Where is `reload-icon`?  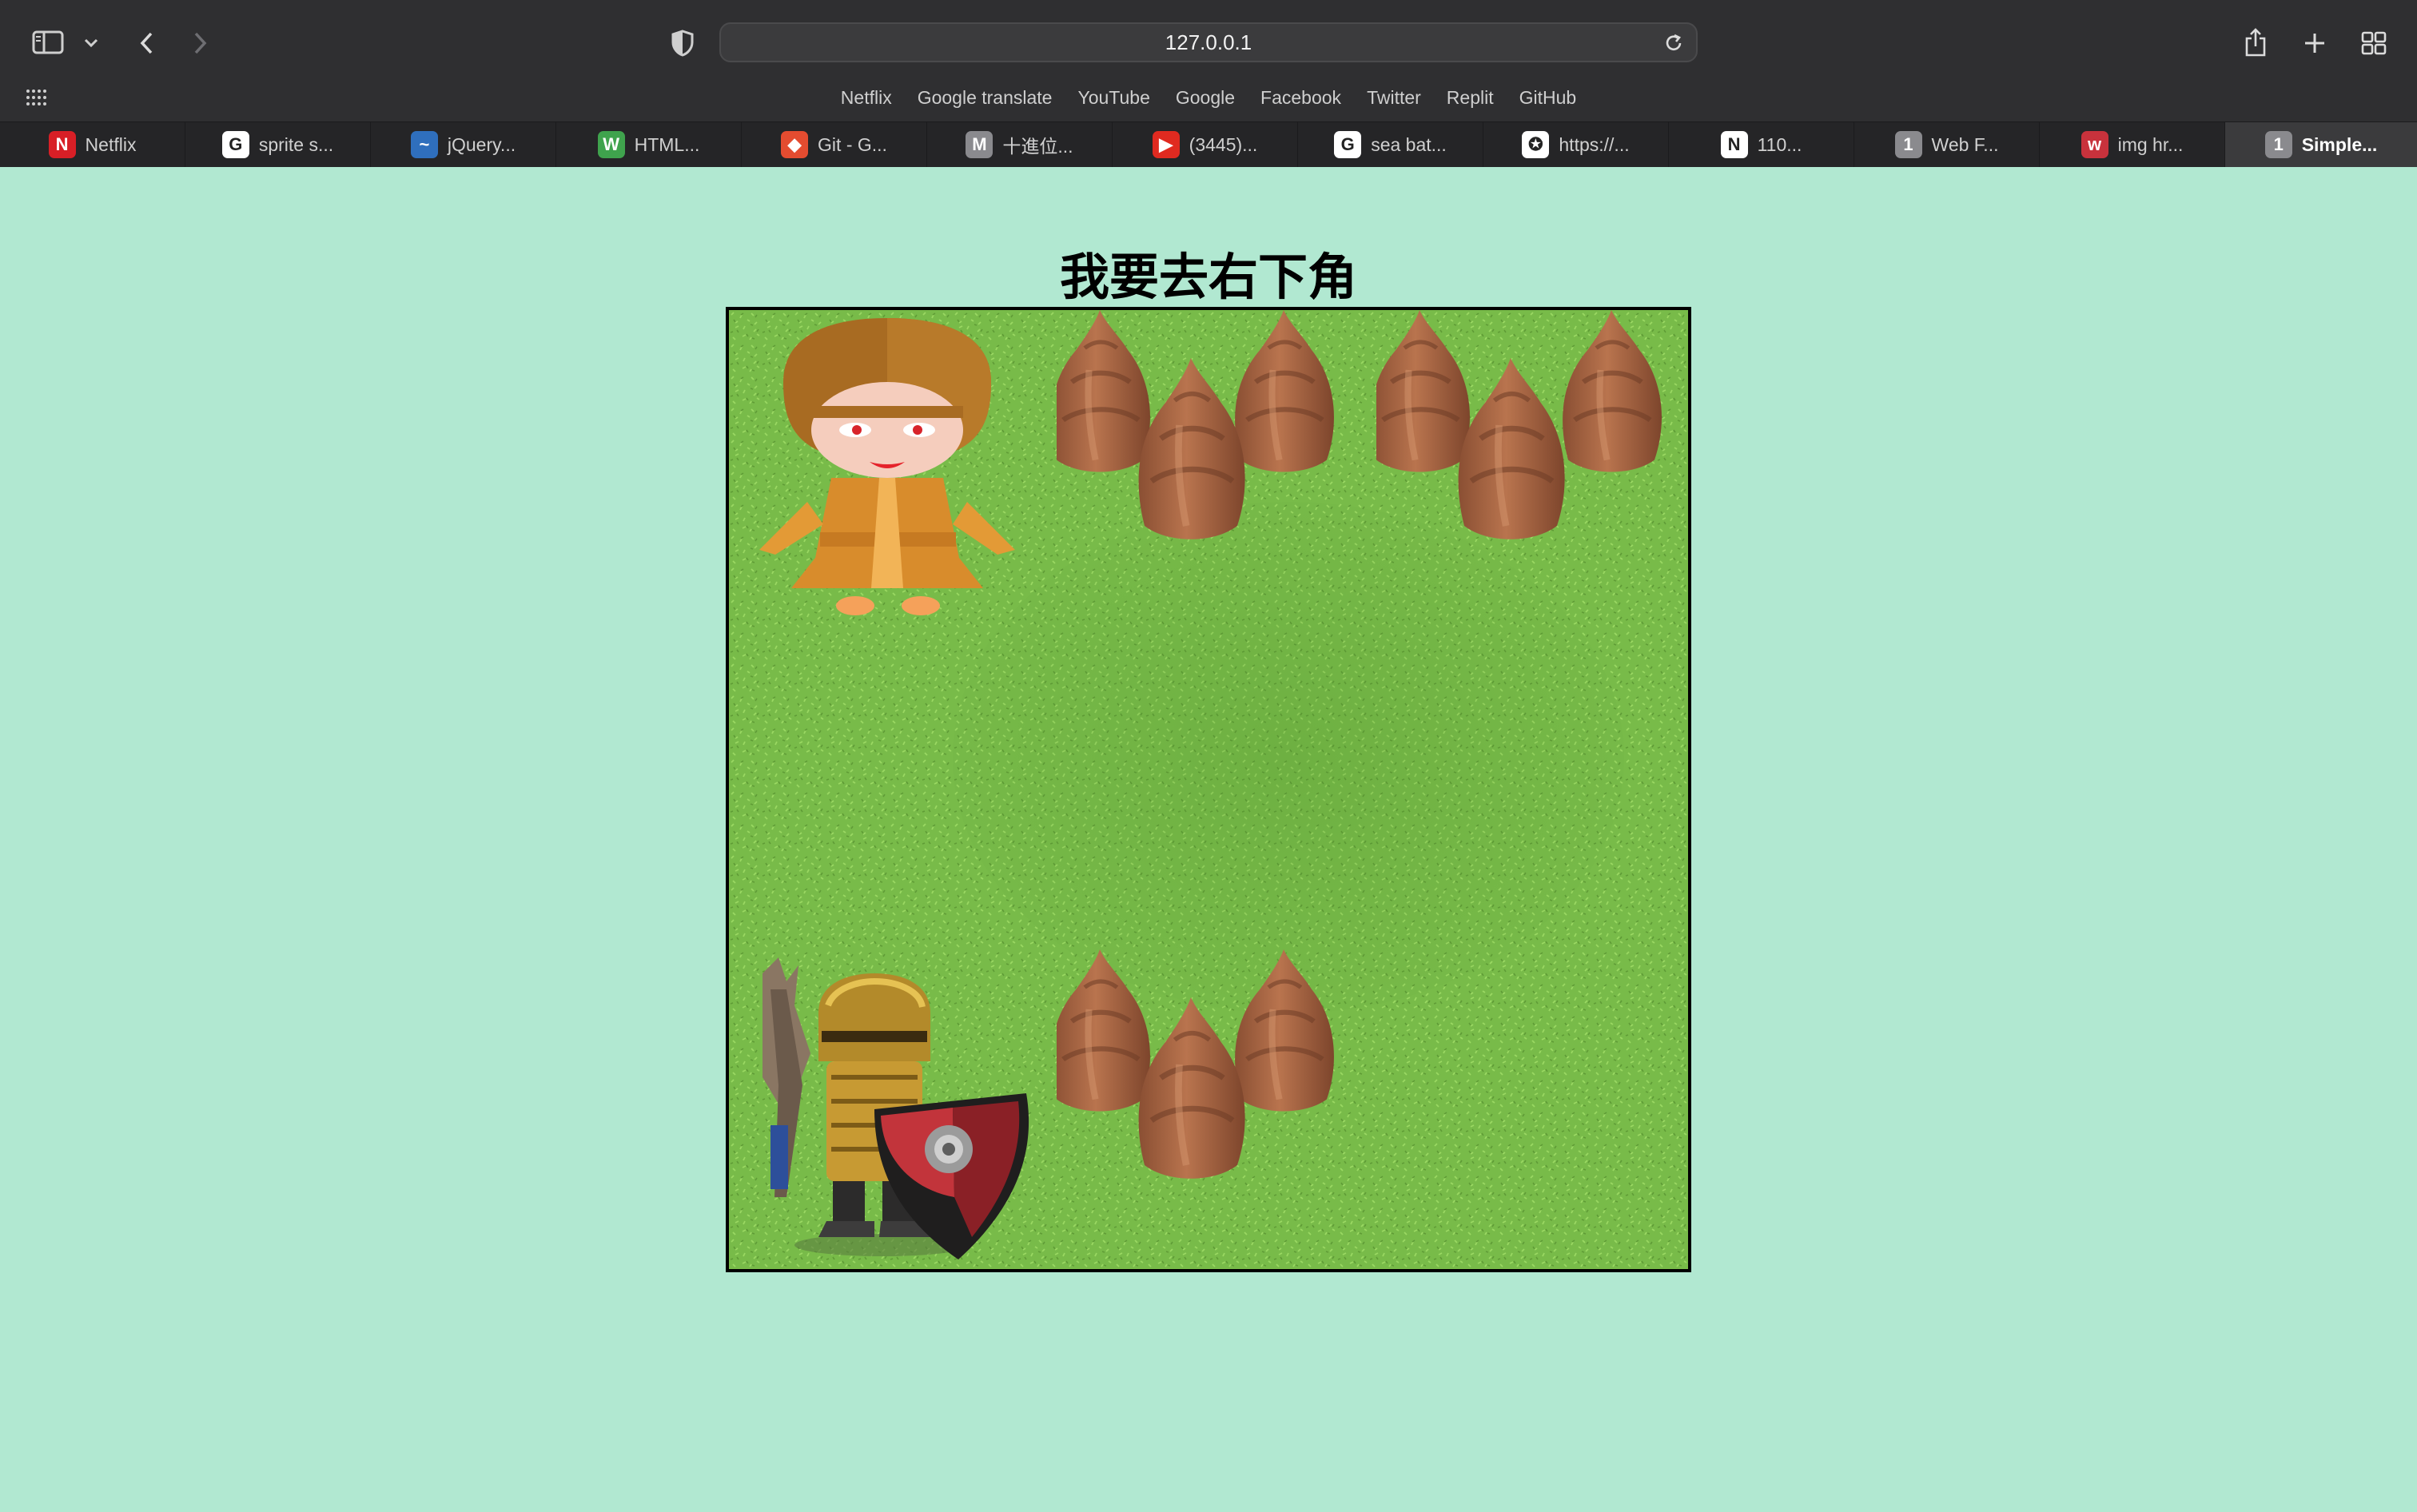 reload-icon is located at coordinates (1673, 43).